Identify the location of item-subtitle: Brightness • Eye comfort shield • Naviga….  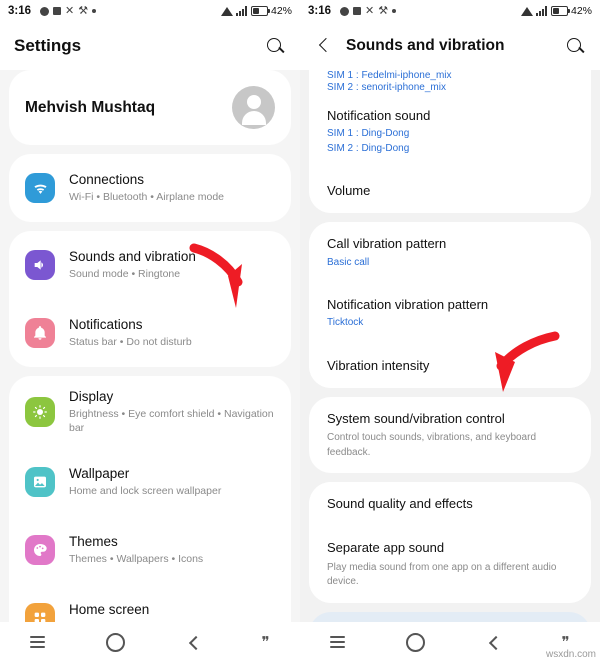
(171, 421).